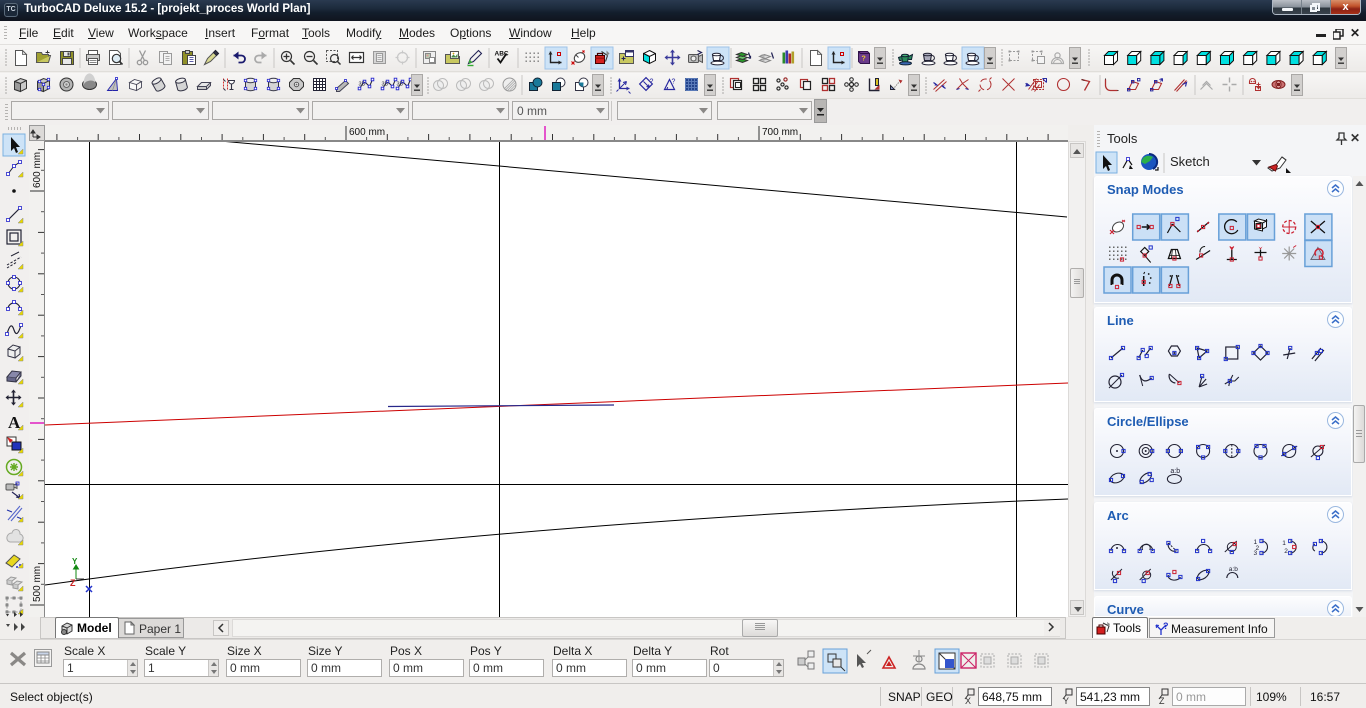  Describe the element at coordinates (37, 584) in the screenshot. I see `svg-text: 500 mm` at that location.